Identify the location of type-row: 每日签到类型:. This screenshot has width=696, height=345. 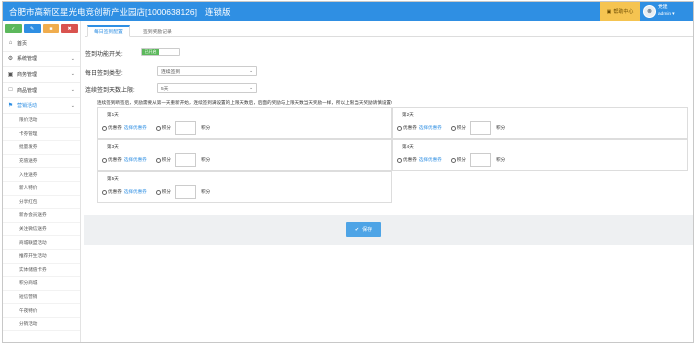
(120, 72).